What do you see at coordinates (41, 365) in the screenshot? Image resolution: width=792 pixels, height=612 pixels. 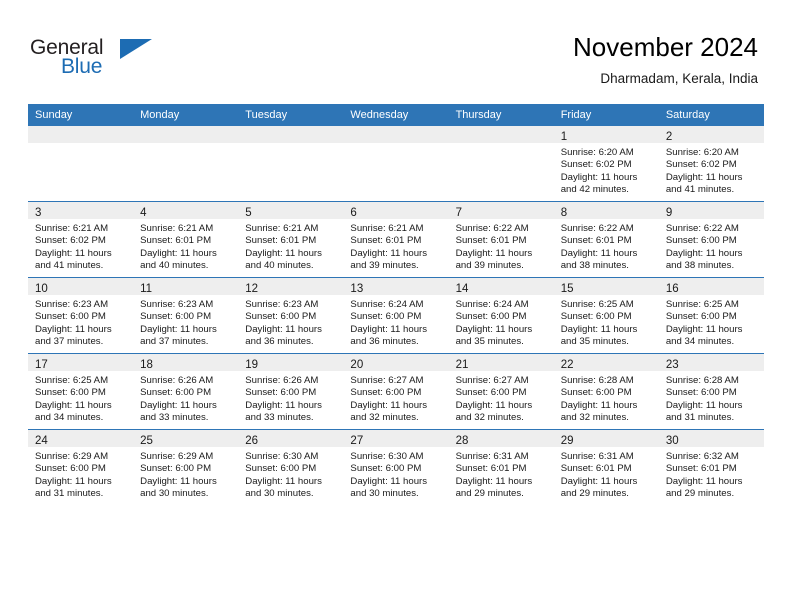 I see `day-number: 17` at bounding box center [41, 365].